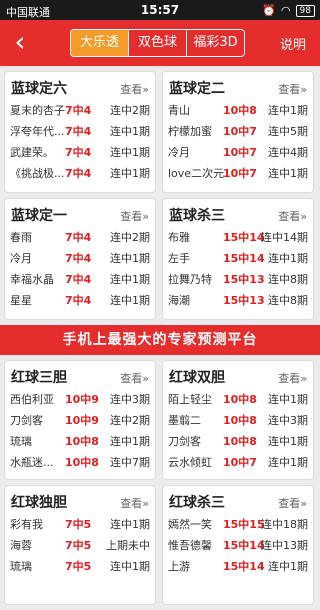 Image resolution: width=320 pixels, height=610 pixels. I want to click on streak: 连中2期, so click(130, 110).